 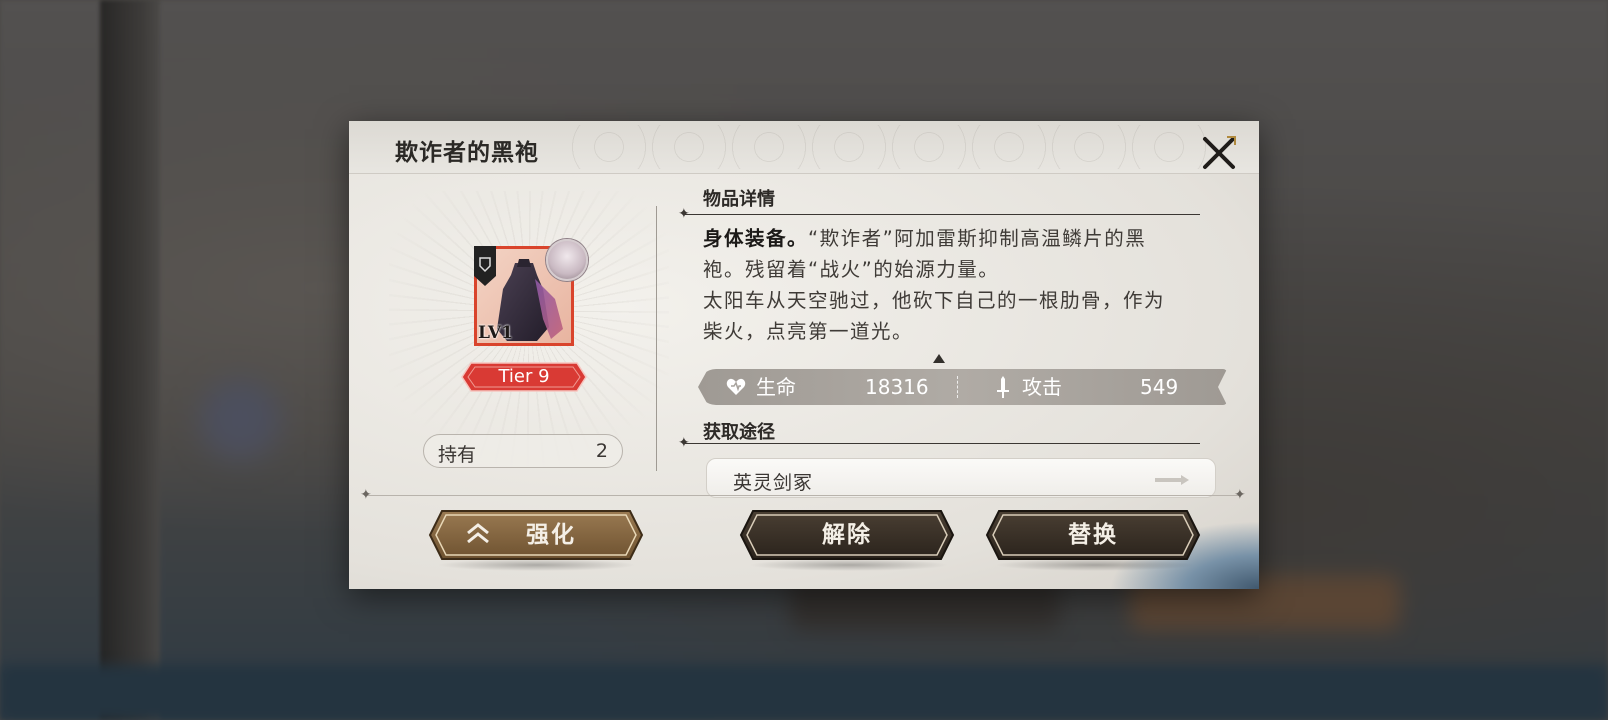 I want to click on source-item-label: 英灵剑冢, so click(x=773, y=483).